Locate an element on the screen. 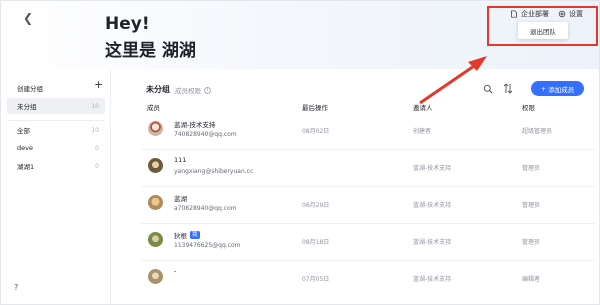 The width and height of the screenshot is (600, 305). last-operation: 08月02日 is located at coordinates (316, 131).